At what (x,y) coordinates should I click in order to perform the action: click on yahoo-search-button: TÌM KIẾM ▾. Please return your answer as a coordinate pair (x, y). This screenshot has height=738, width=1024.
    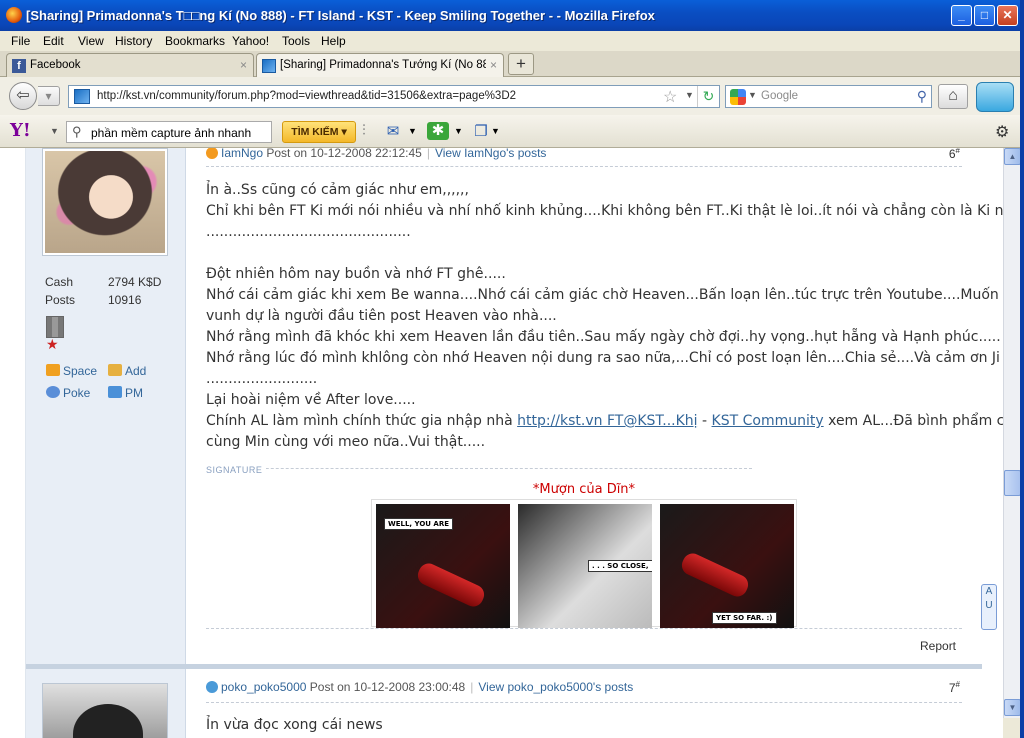
    Looking at the image, I should click on (319, 132).